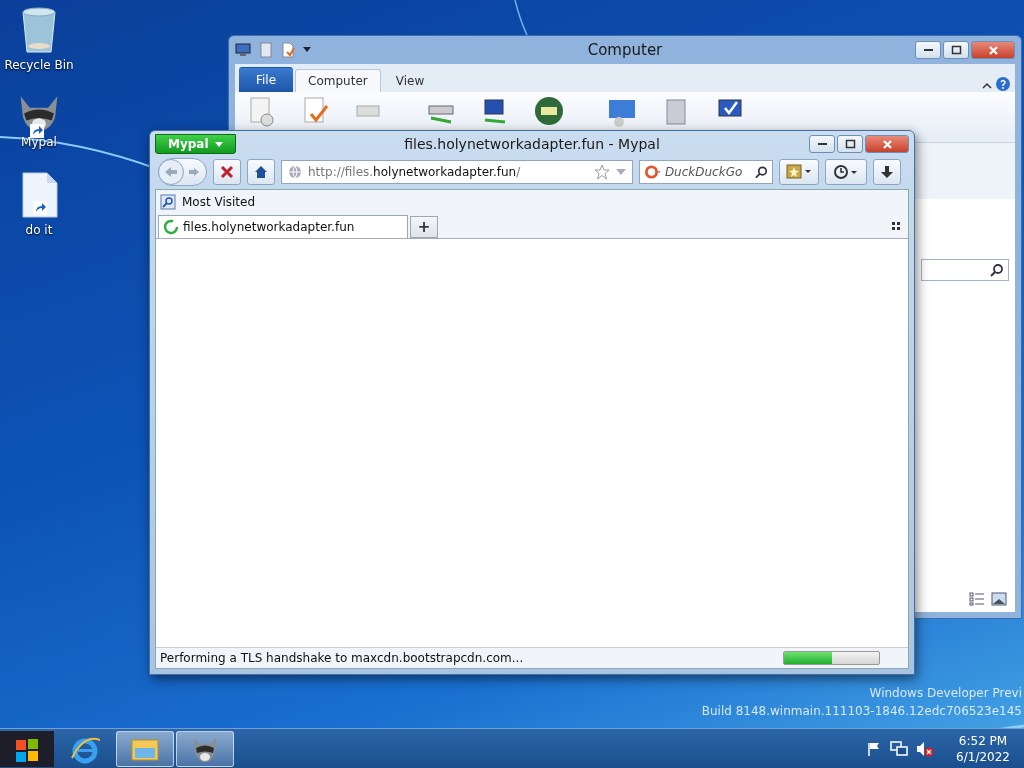 This screenshot has height=768, width=1024. I want to click on ribbon-tab: Computer, so click(338, 80).